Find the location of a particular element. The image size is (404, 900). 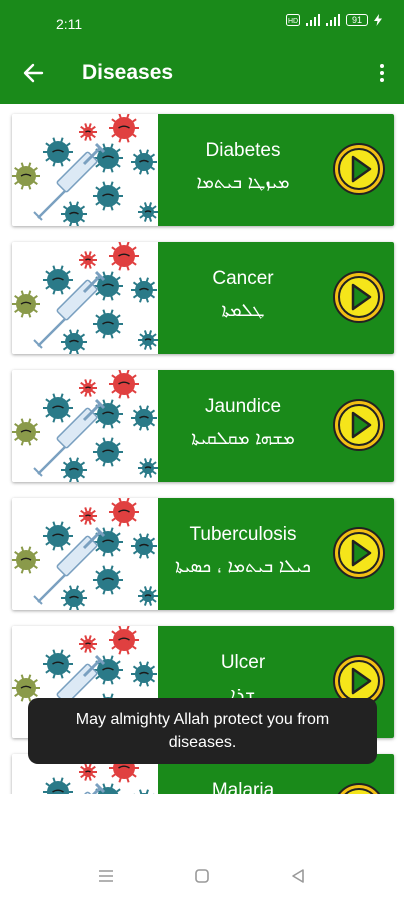

battery-icon: 91 is located at coordinates (357, 20).